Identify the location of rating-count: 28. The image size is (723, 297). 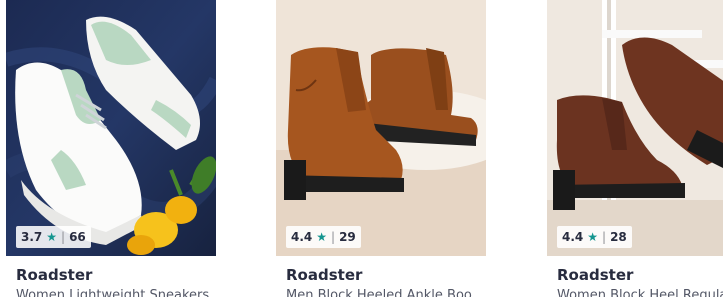
(618, 237).